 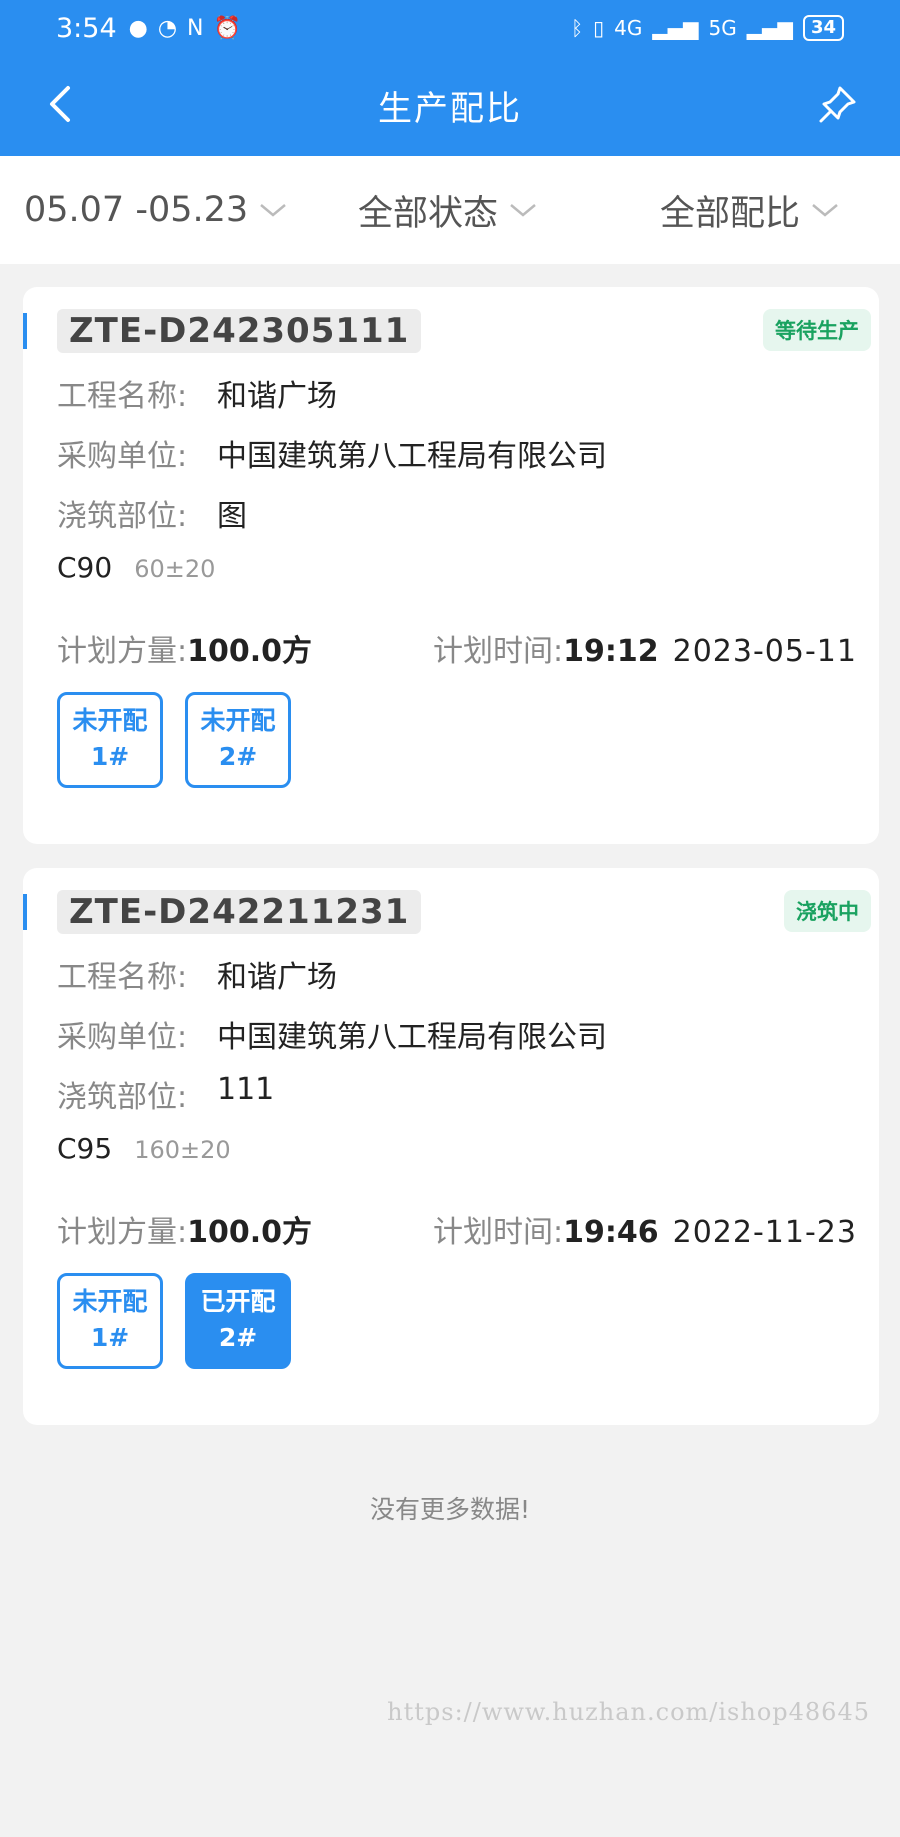 What do you see at coordinates (239, 331) in the screenshot?
I see `order-code: ZTE-D242305111` at bounding box center [239, 331].